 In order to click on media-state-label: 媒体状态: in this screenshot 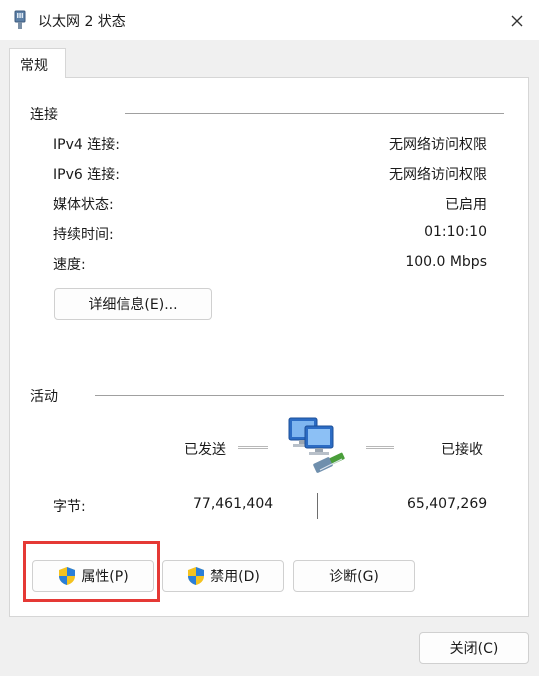, I will do `click(83, 205)`.